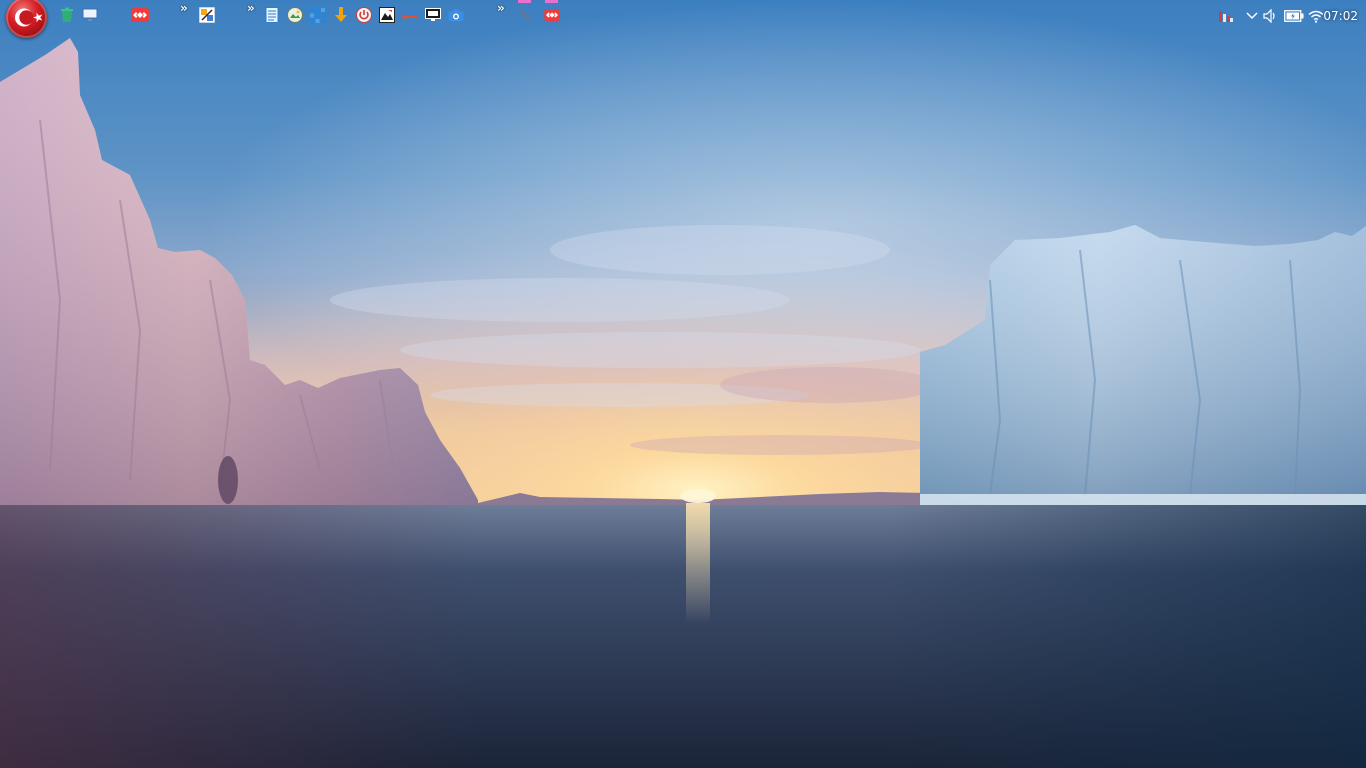  I want to click on clock: 07:02, so click(1340, 16).